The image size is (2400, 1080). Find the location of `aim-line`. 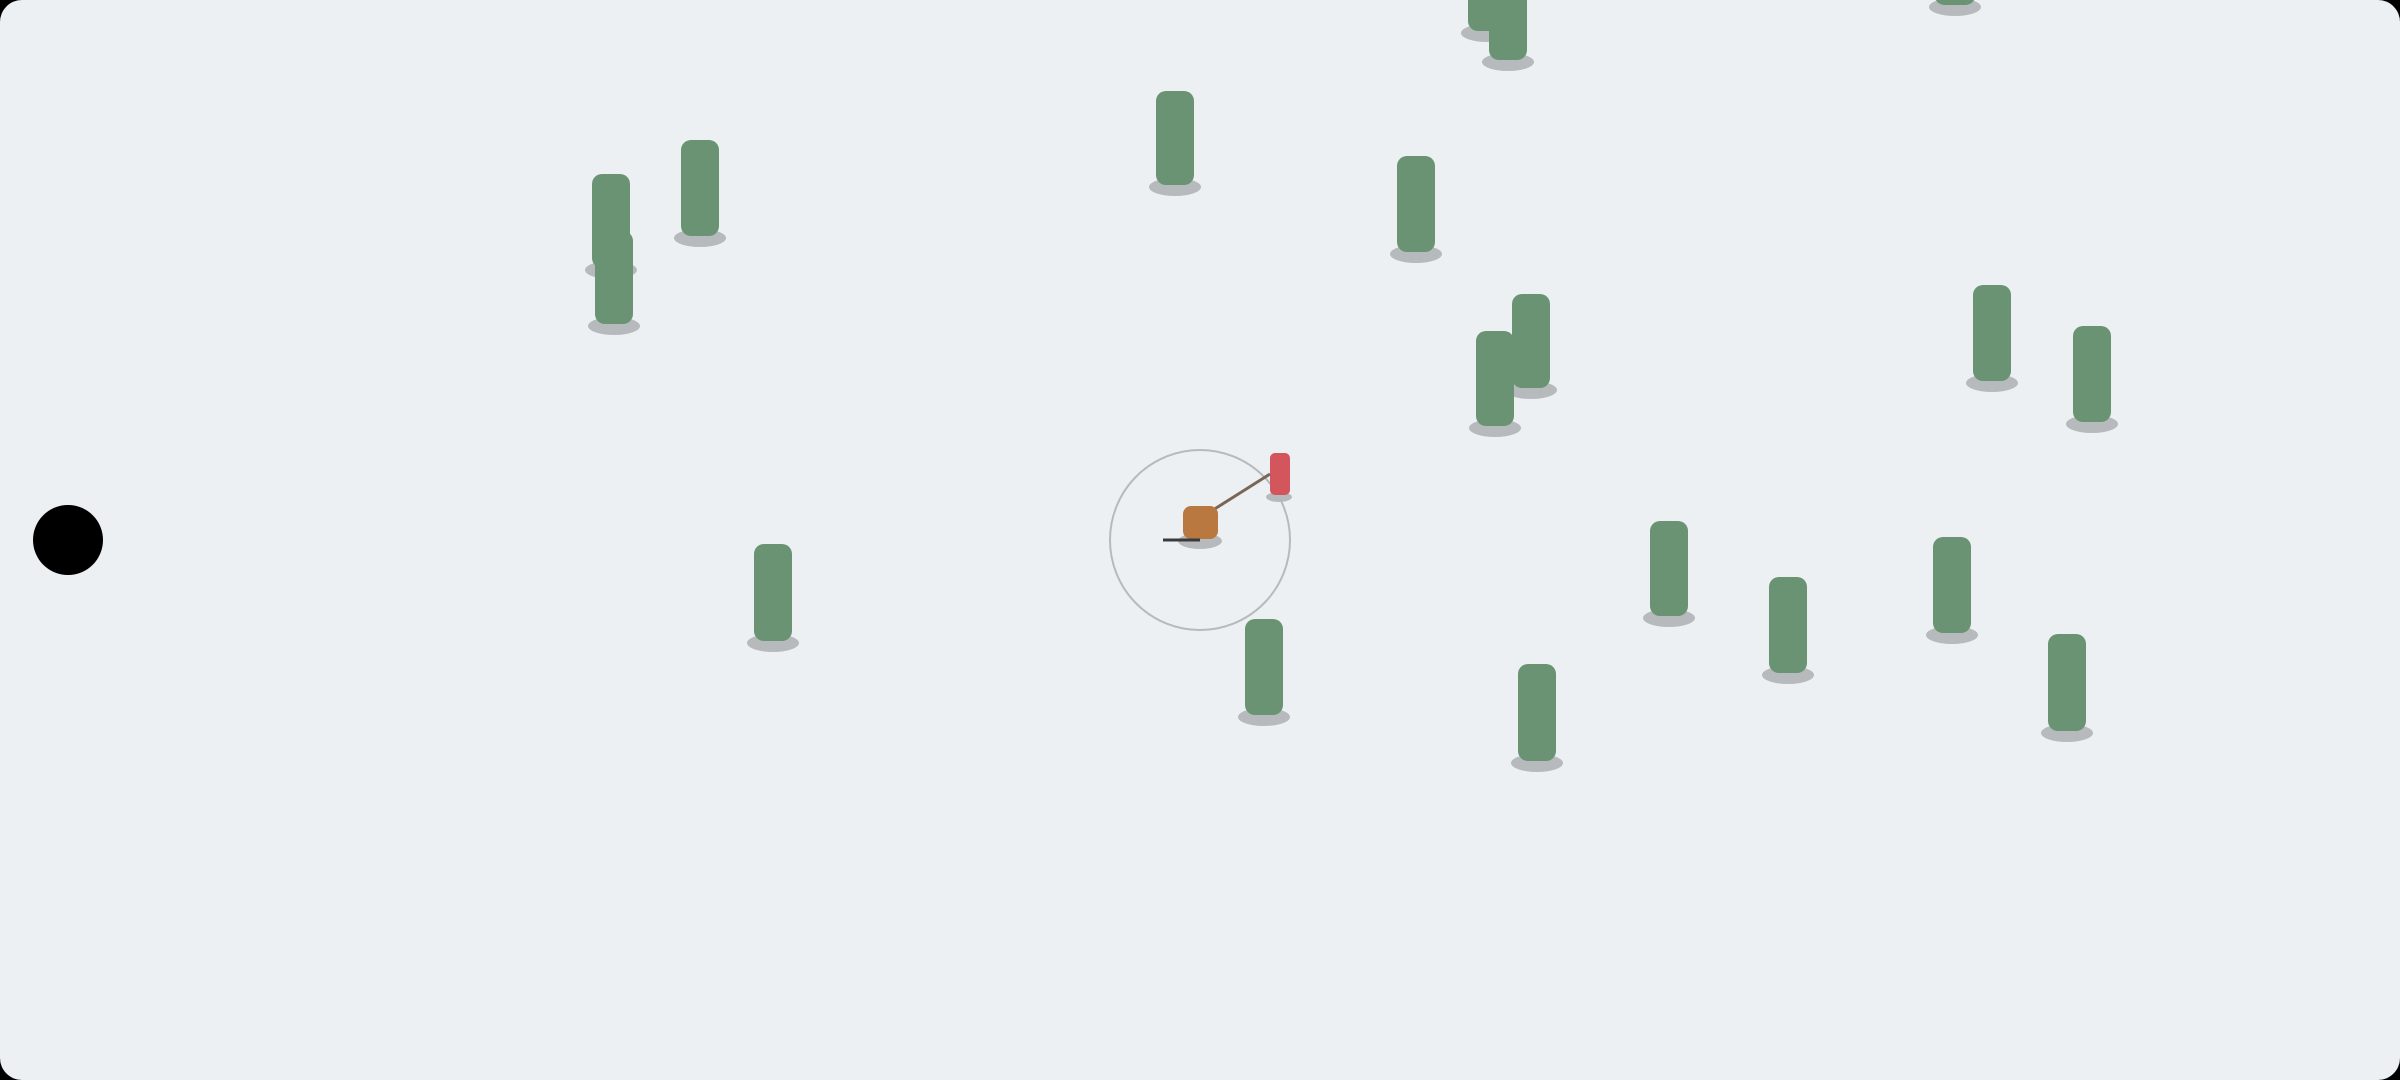

aim-line is located at coordinates (1241, 492).